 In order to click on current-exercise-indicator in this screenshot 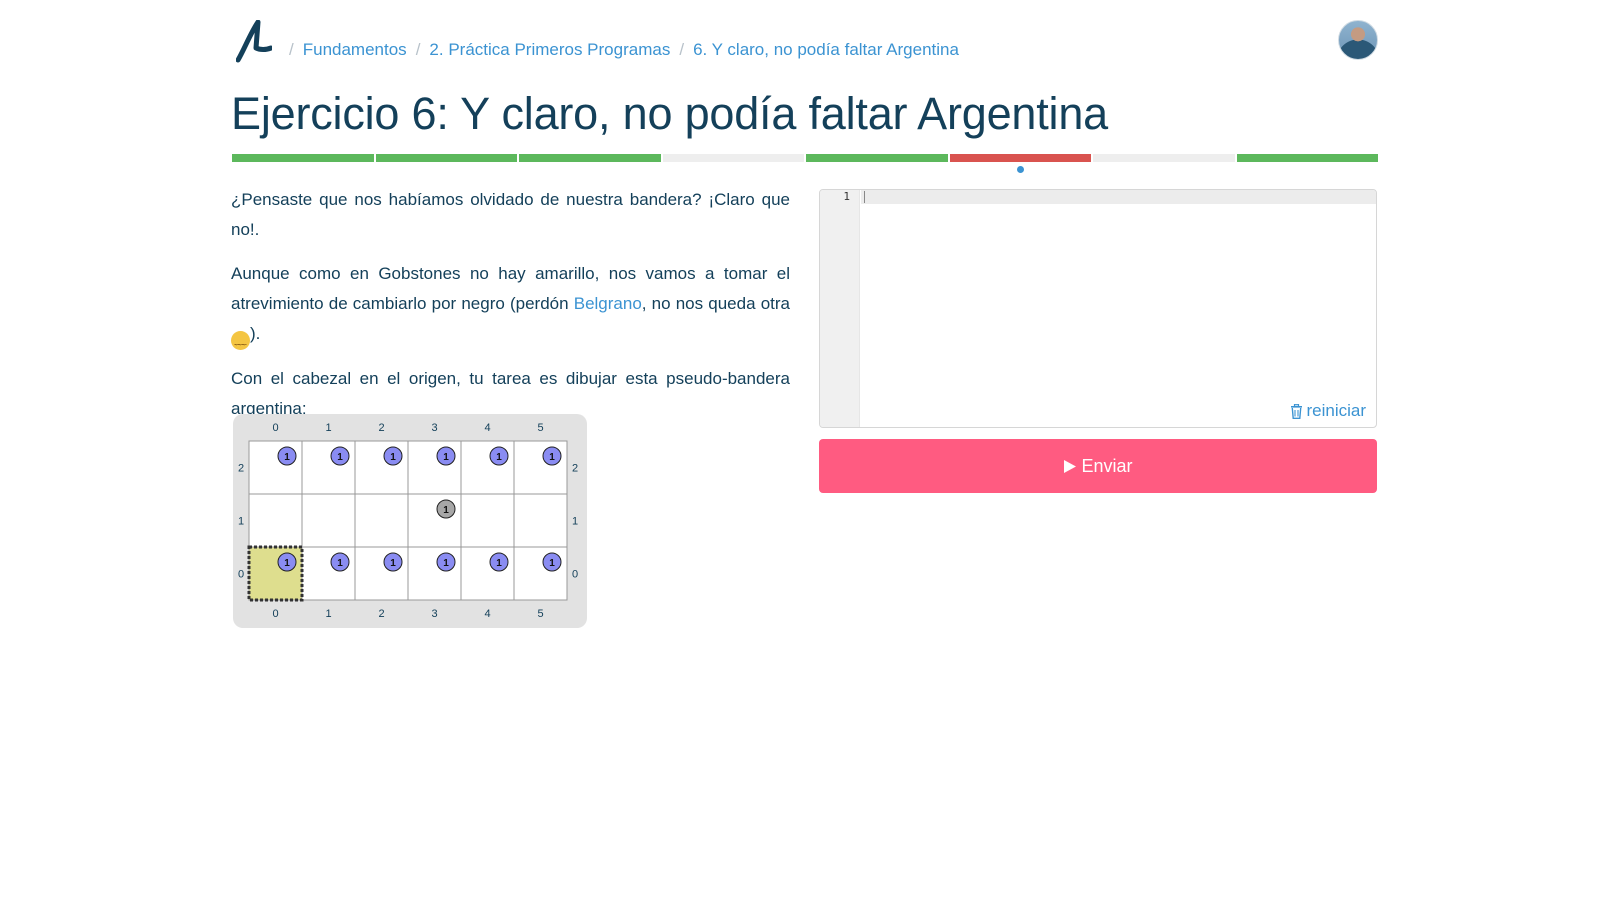, I will do `click(1020, 169)`.